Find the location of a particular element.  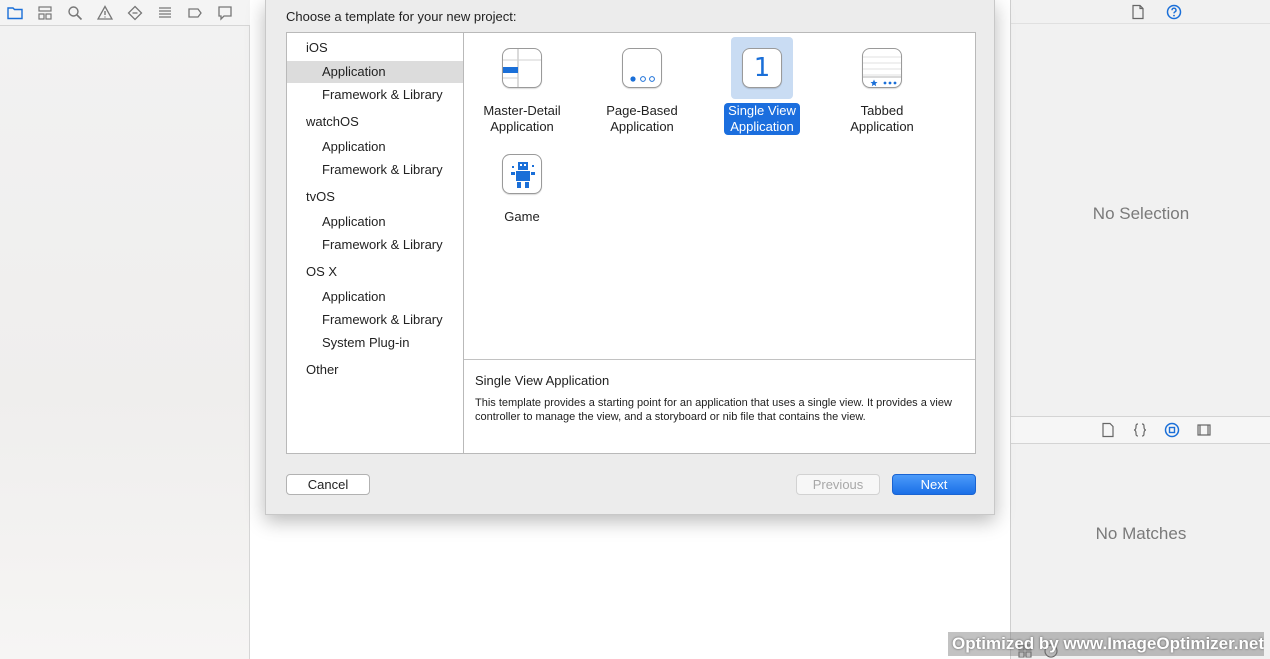

single-view-icon: 1 is located at coordinates (762, 68).